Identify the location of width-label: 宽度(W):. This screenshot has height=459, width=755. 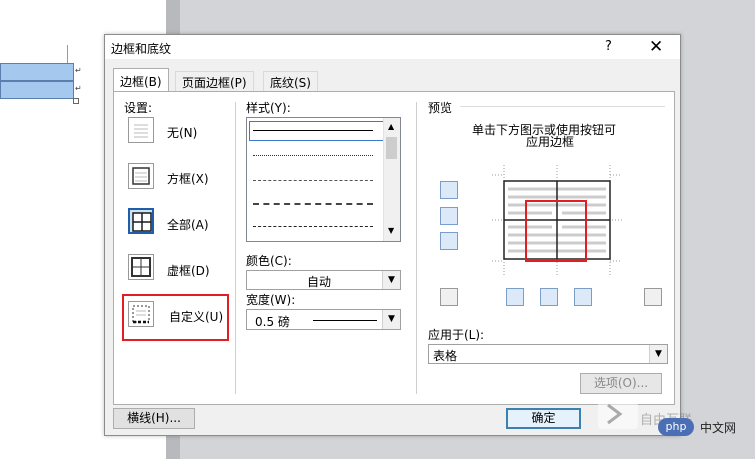
(271, 300).